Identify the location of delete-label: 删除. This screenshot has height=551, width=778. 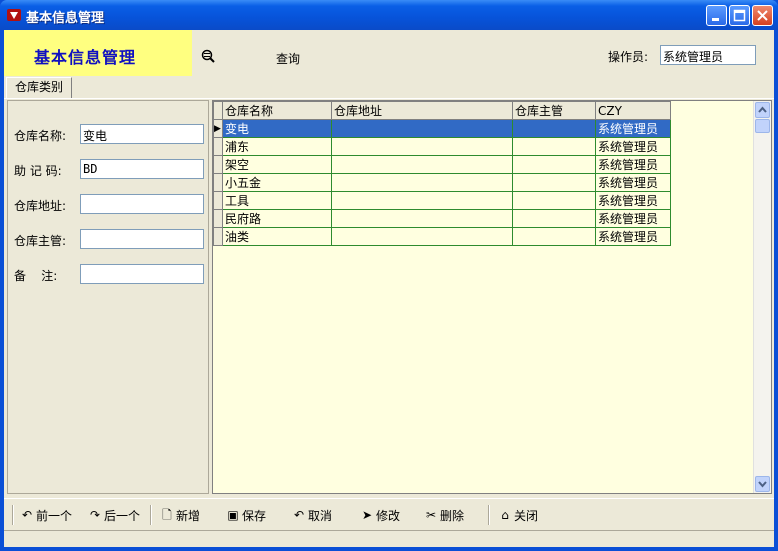
(452, 515).